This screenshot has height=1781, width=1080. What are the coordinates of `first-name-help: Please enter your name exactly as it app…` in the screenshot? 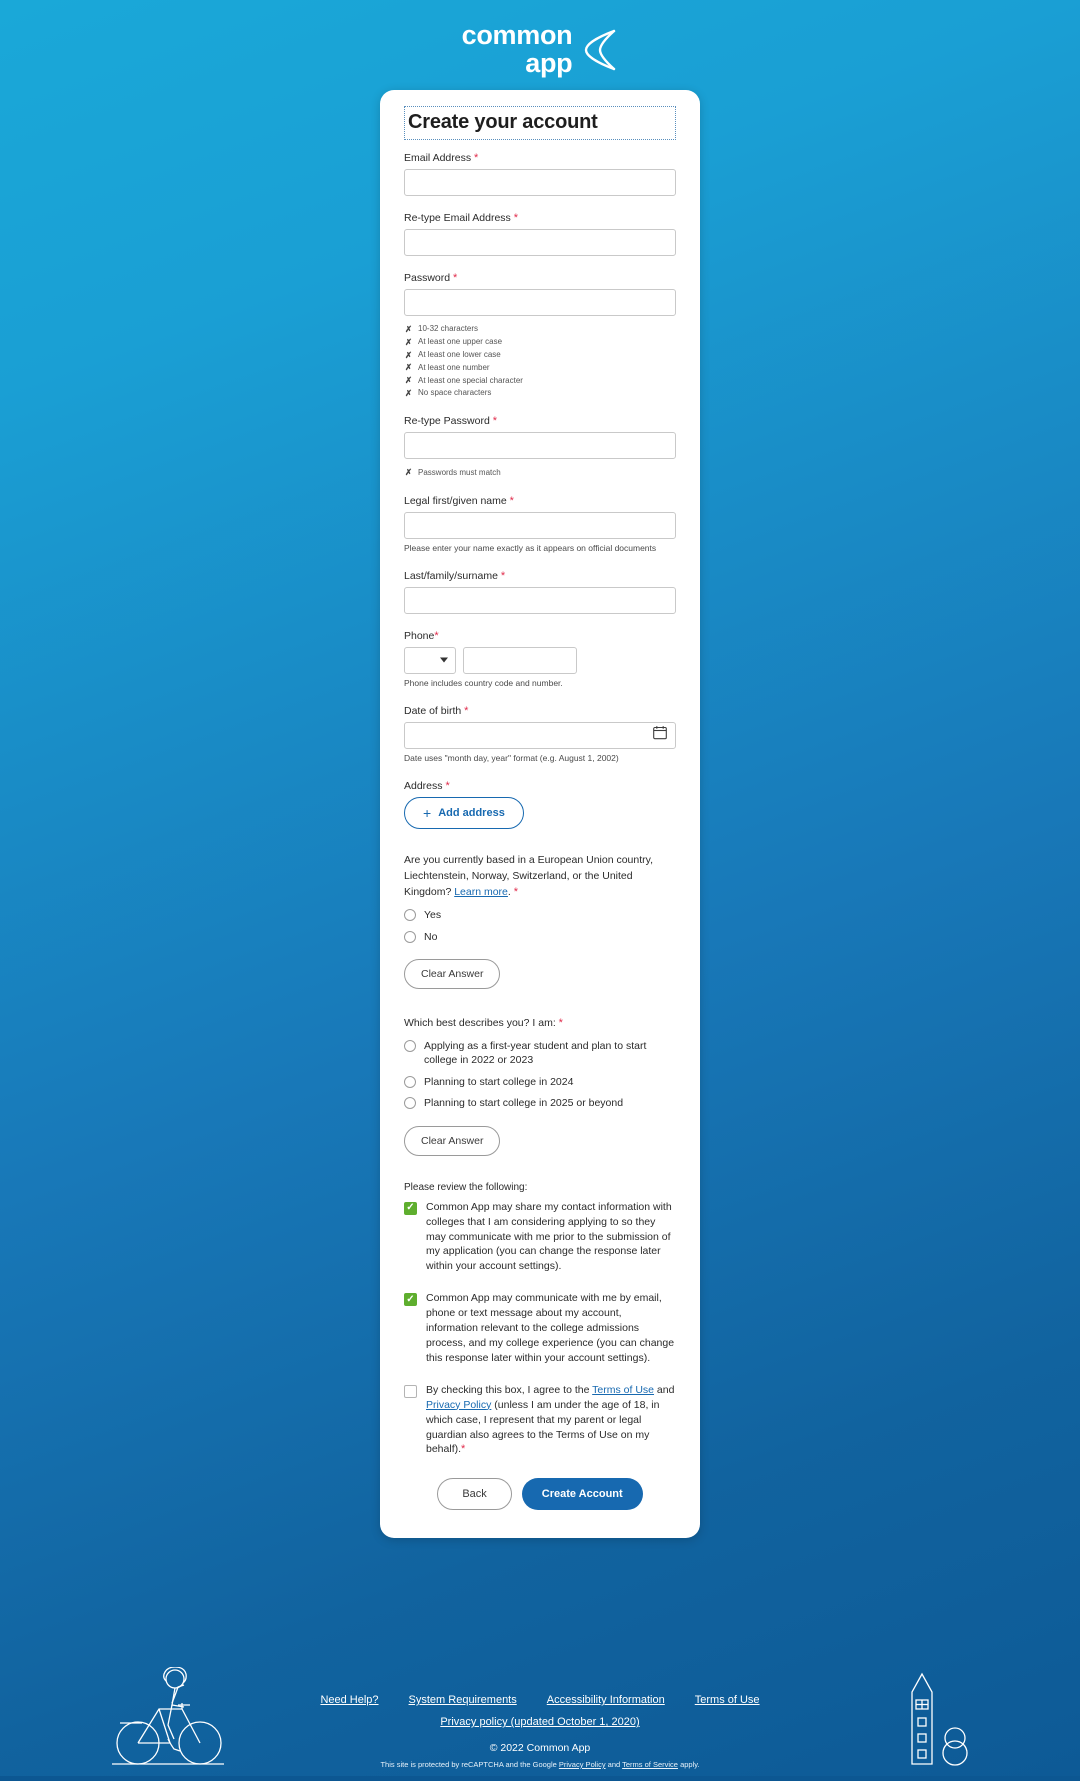 It's located at (530, 547).